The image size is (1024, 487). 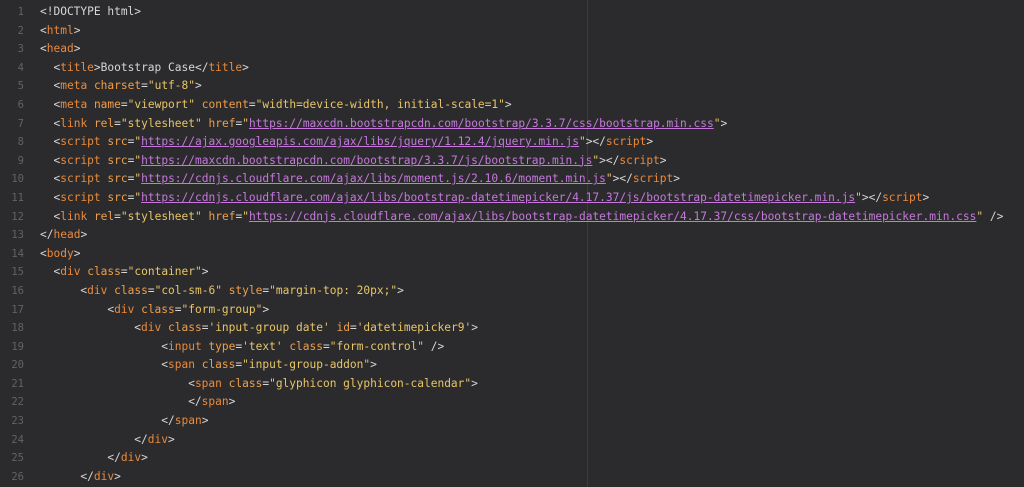 I want to click on code-line: 26 </div>, so click(x=512, y=477).